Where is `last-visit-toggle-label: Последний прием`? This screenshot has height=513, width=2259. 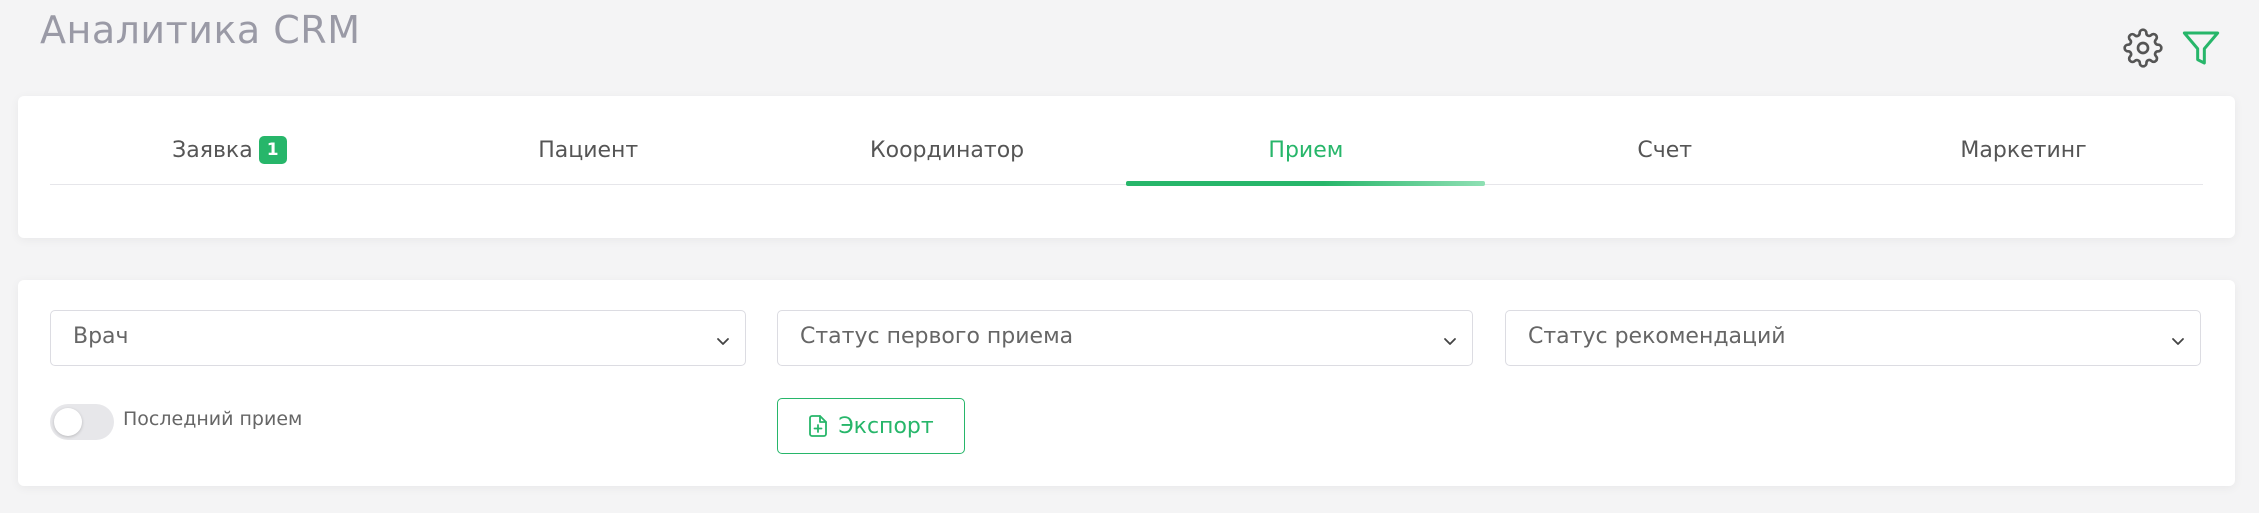
last-visit-toggle-label: Последний прием is located at coordinates (213, 419).